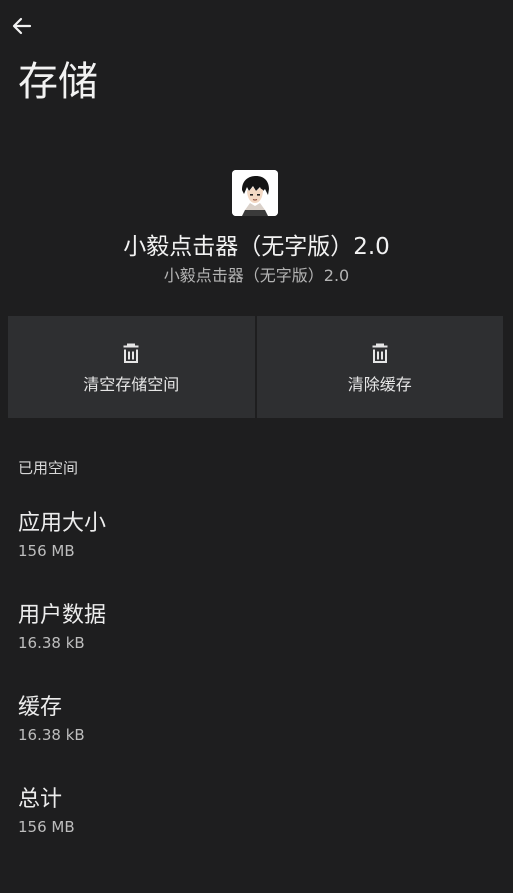 This screenshot has width=513, height=893. What do you see at coordinates (62, 615) in the screenshot?
I see `stat-title: 用户数据` at bounding box center [62, 615].